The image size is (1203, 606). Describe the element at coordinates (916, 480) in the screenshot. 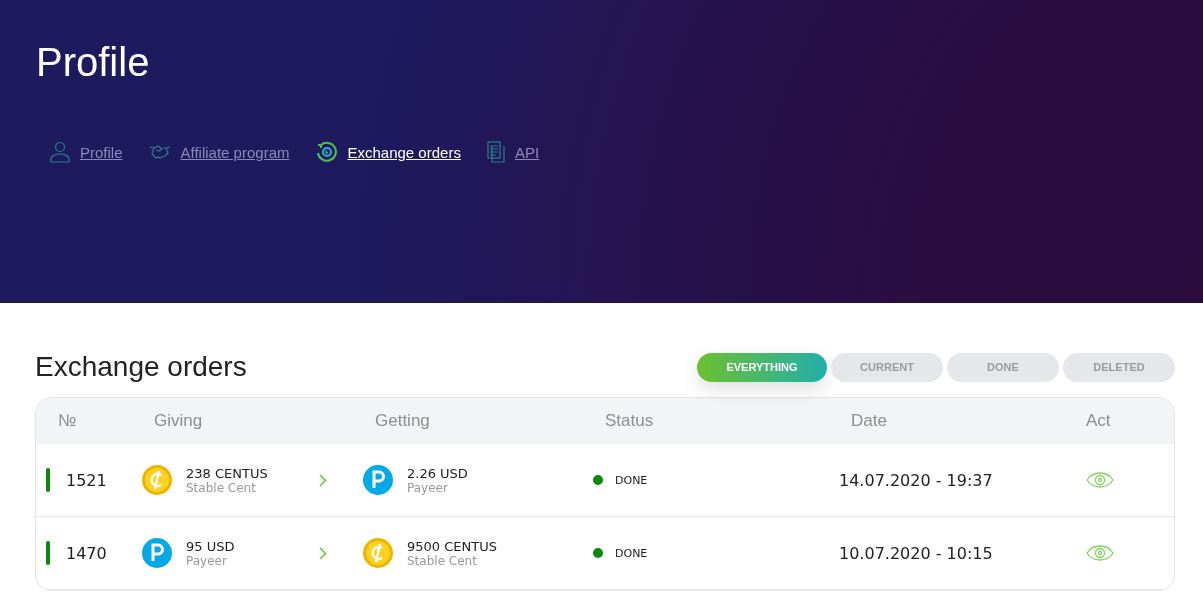

I see `order-date: 14.07.2020 - 19:37` at that location.